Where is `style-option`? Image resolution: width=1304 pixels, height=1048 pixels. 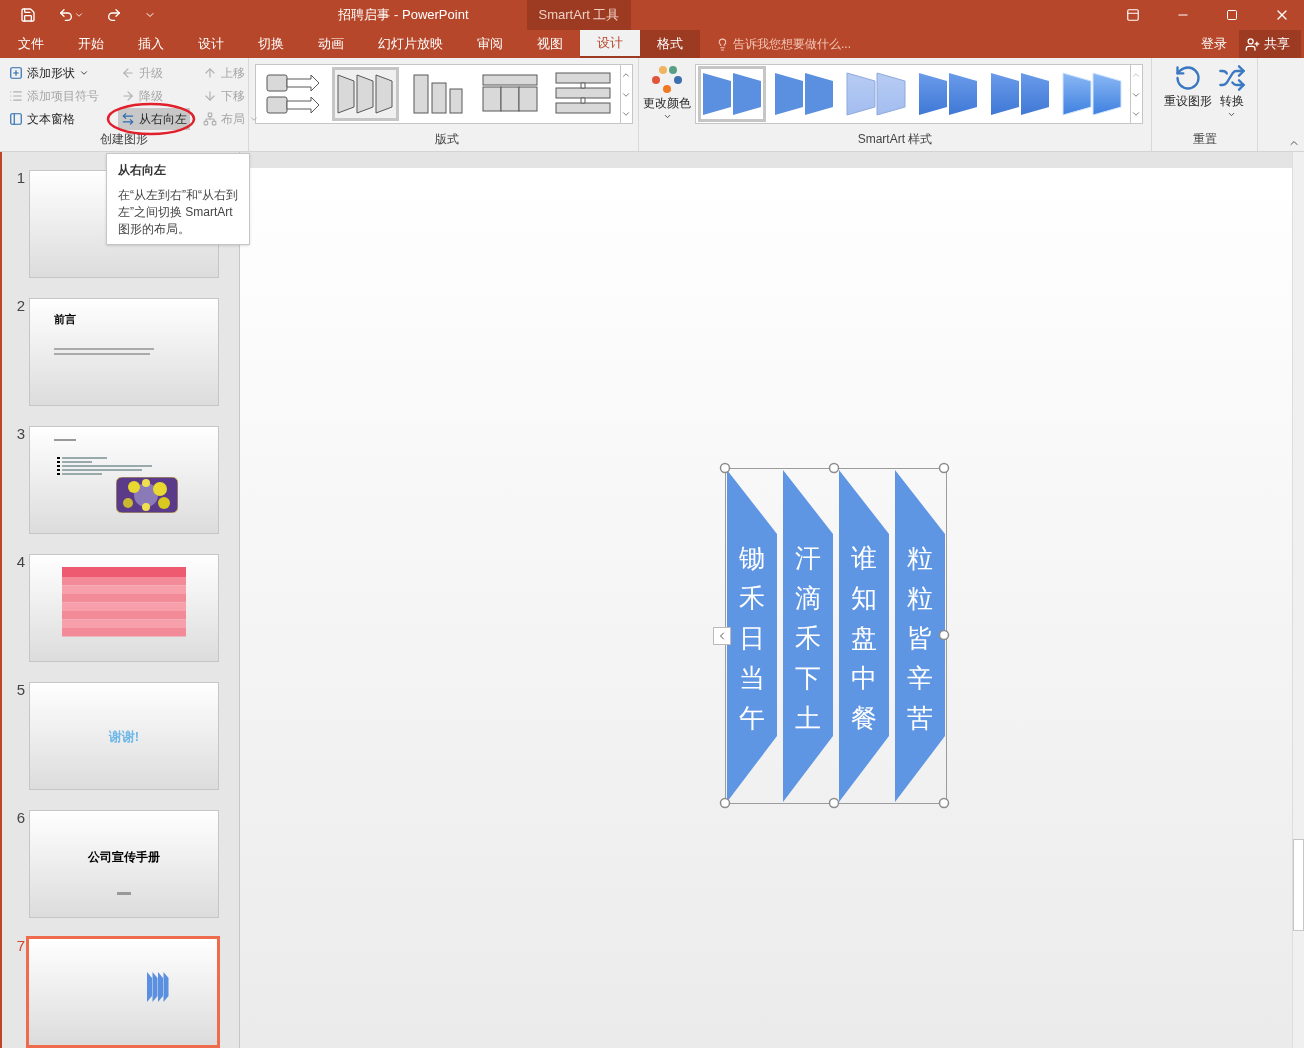
style-option is located at coordinates (732, 94).